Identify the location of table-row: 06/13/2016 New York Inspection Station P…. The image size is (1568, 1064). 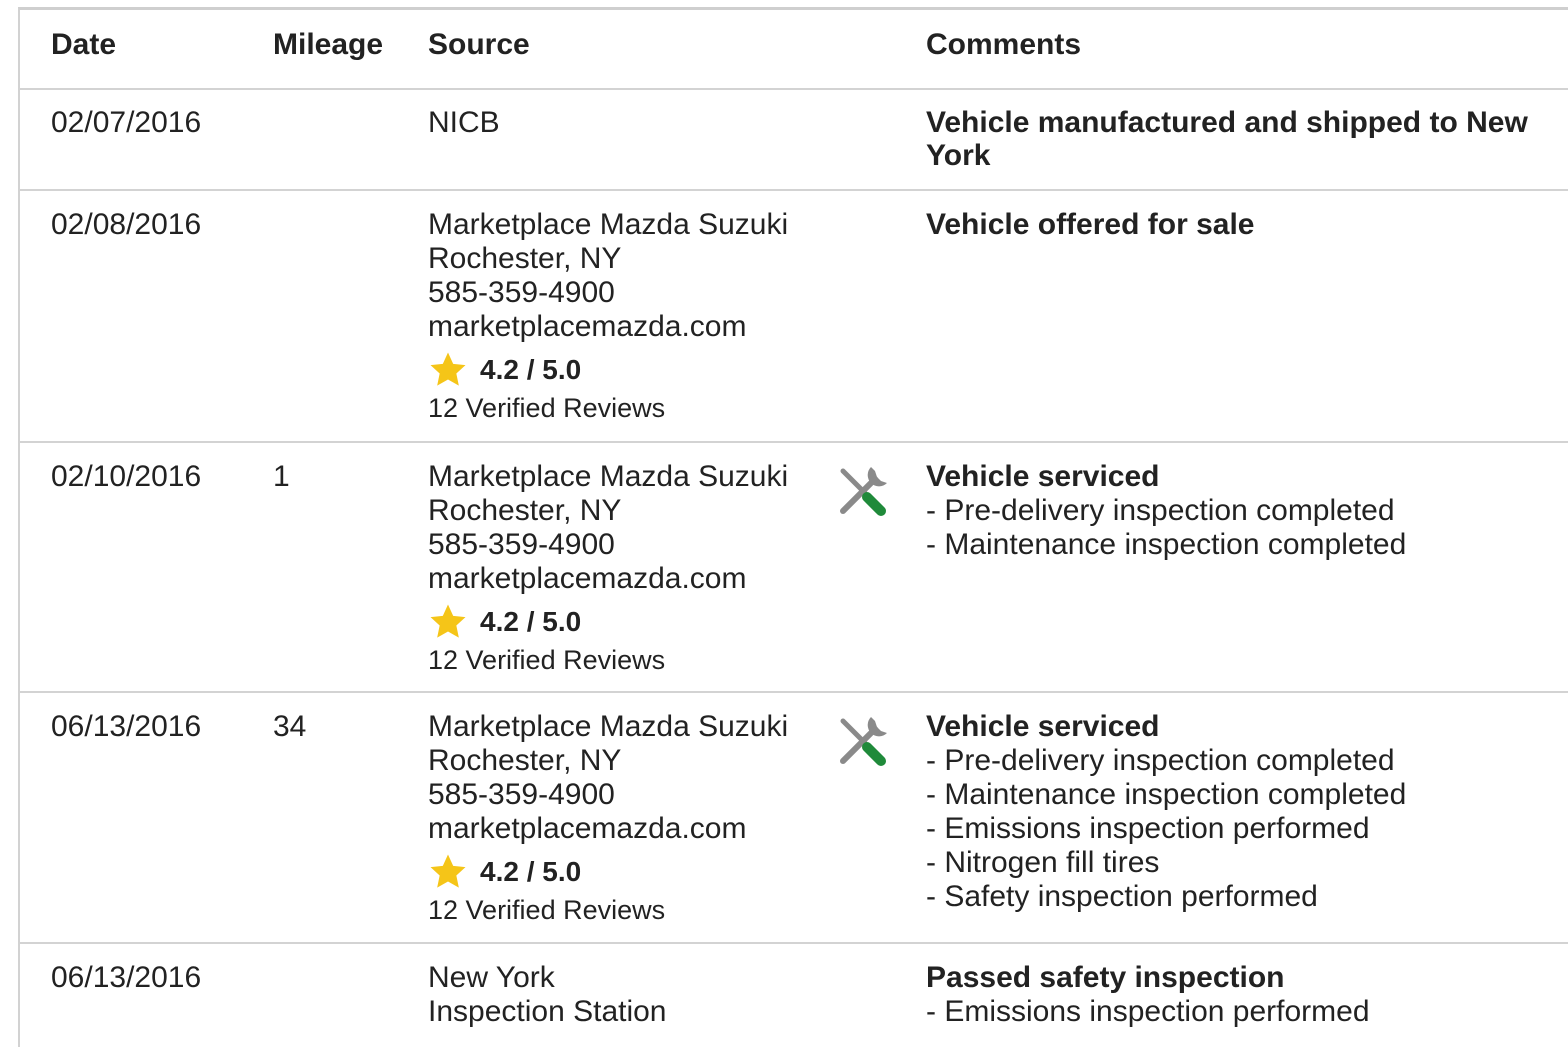
(794, 1004).